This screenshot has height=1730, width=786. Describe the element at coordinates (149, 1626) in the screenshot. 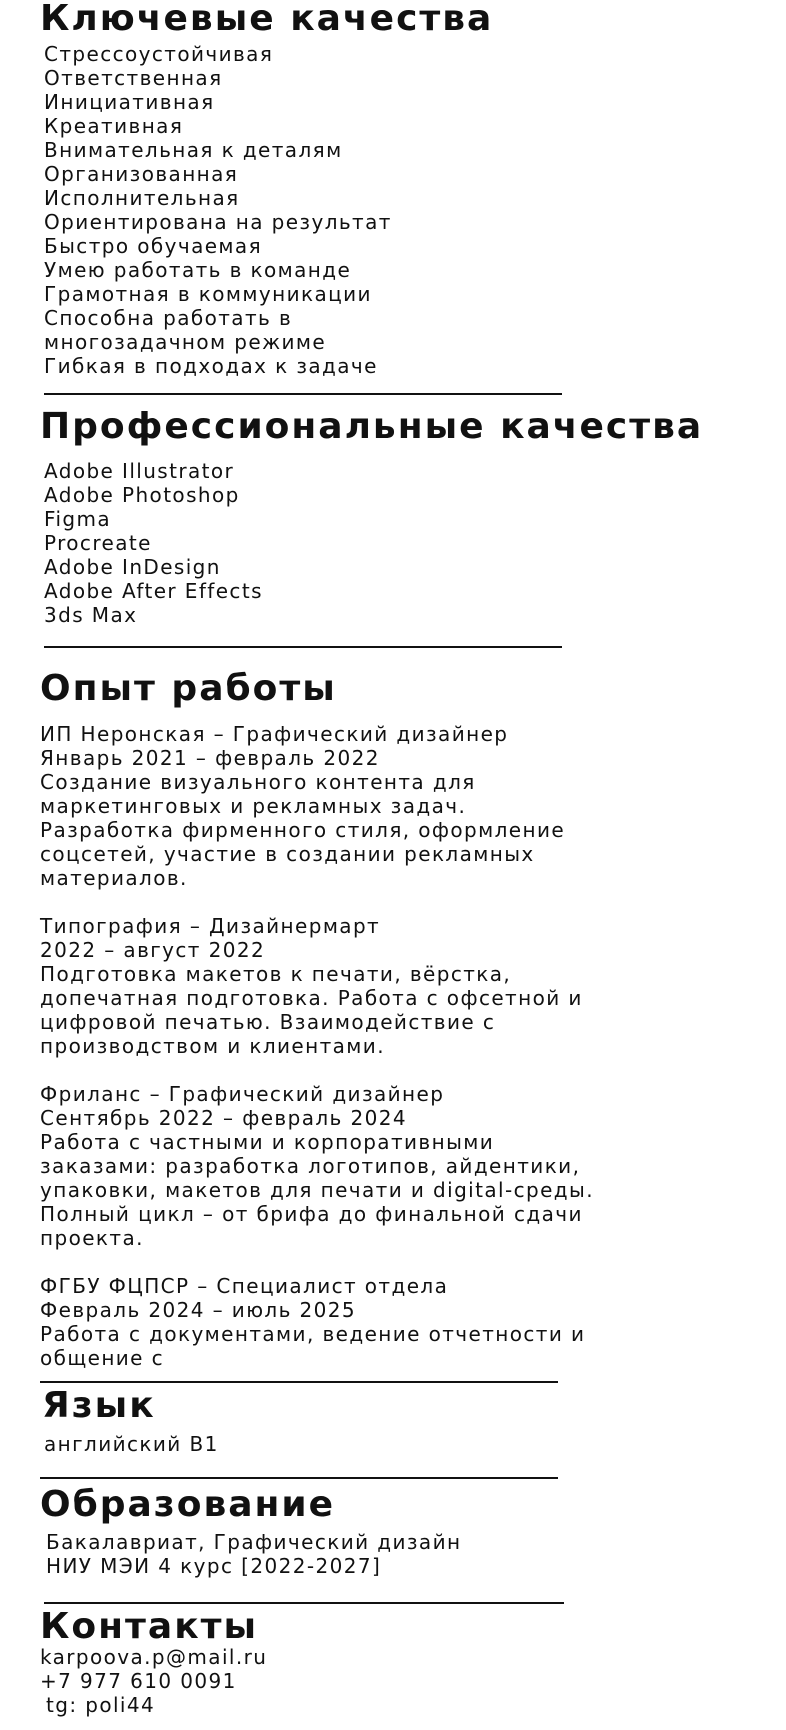

I see `contacts-title: Контакты` at that location.